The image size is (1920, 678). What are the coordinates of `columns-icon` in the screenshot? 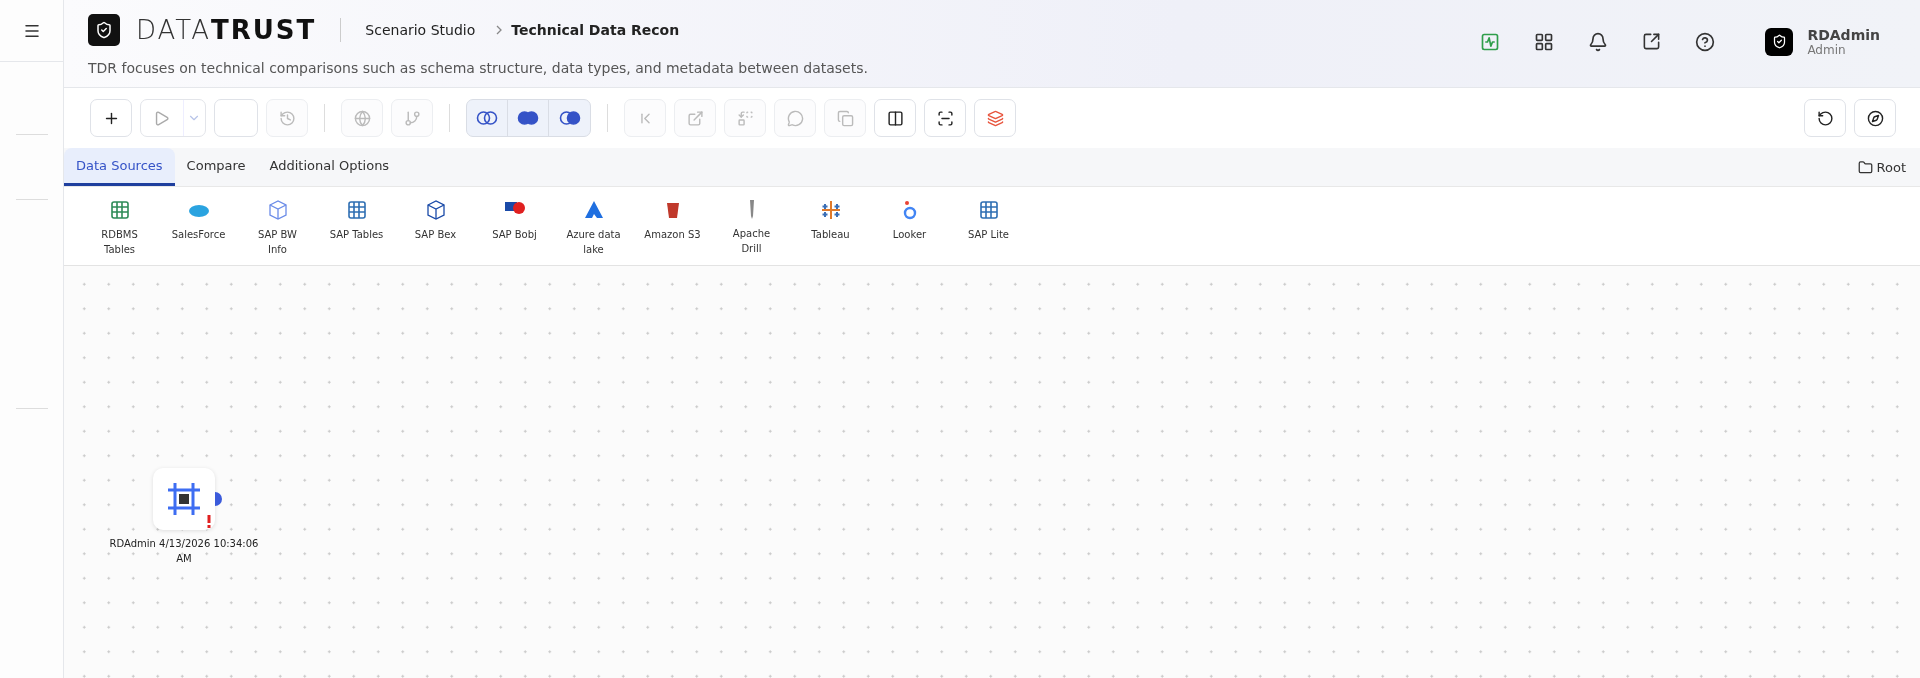 It's located at (895, 118).